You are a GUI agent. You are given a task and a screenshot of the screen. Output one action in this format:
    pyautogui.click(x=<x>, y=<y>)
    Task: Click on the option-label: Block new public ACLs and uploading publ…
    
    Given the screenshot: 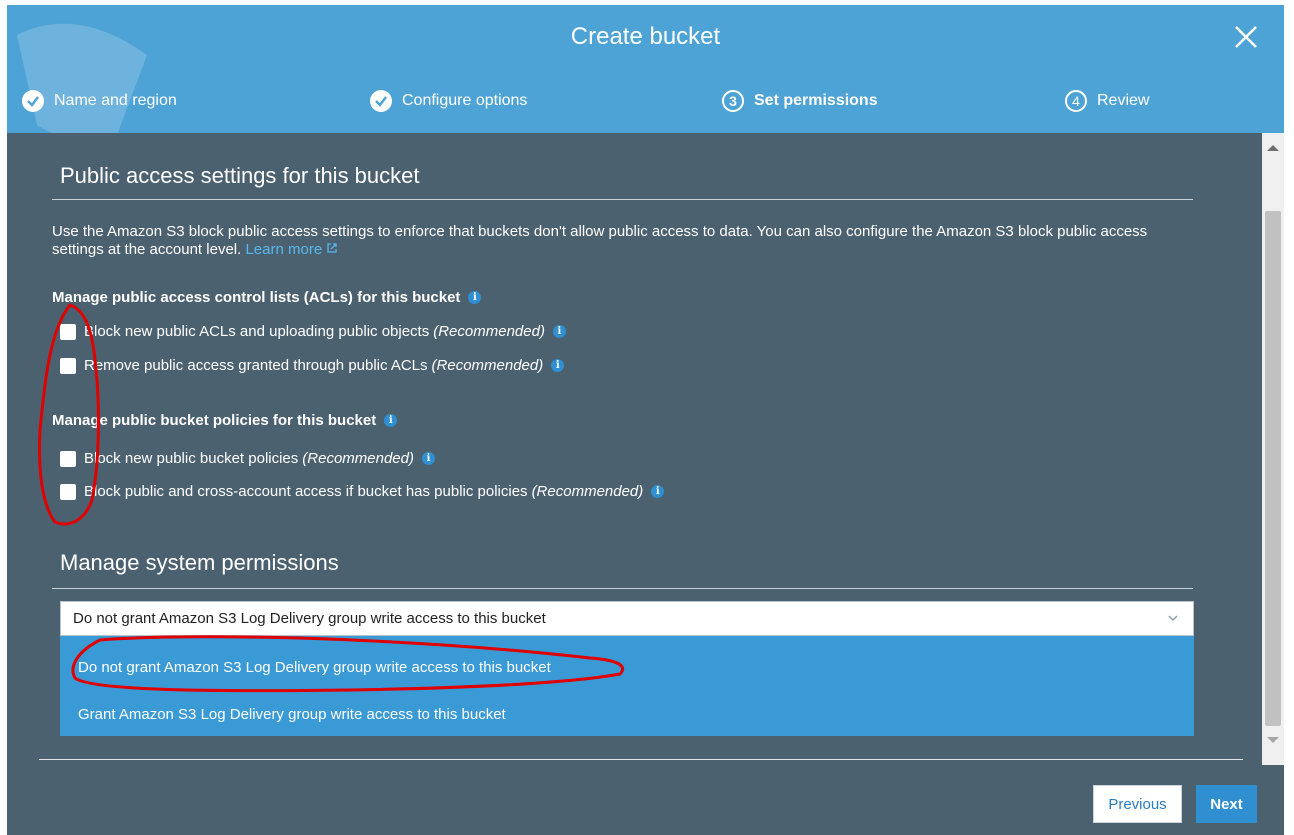 What is the action you would take?
    pyautogui.click(x=257, y=331)
    